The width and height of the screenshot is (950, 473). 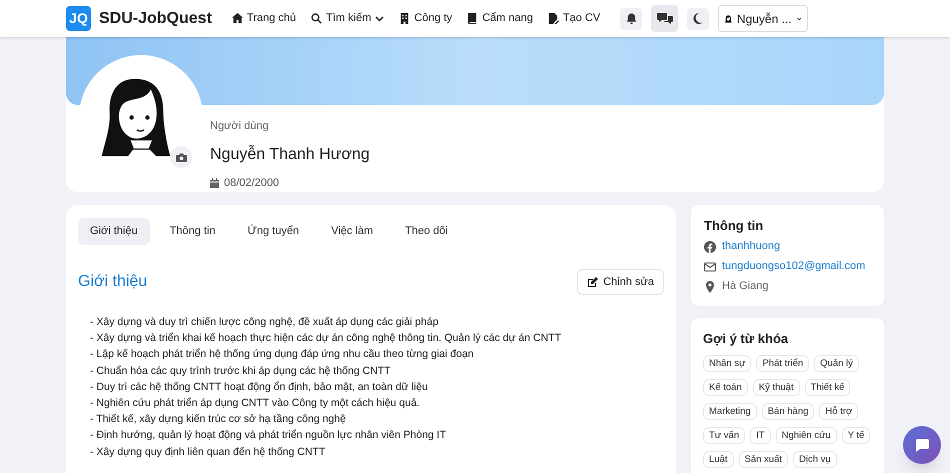 What do you see at coordinates (734, 226) in the screenshot?
I see `card-title: Thông tin` at bounding box center [734, 226].